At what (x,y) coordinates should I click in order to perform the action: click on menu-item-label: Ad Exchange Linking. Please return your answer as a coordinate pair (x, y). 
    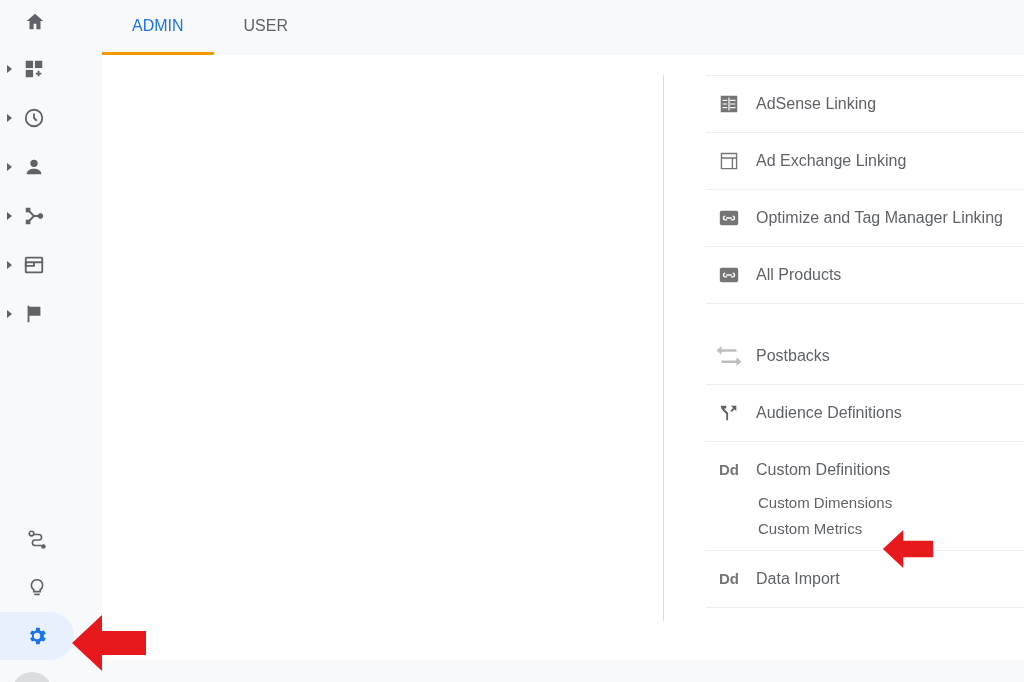
    Looking at the image, I should click on (831, 161).